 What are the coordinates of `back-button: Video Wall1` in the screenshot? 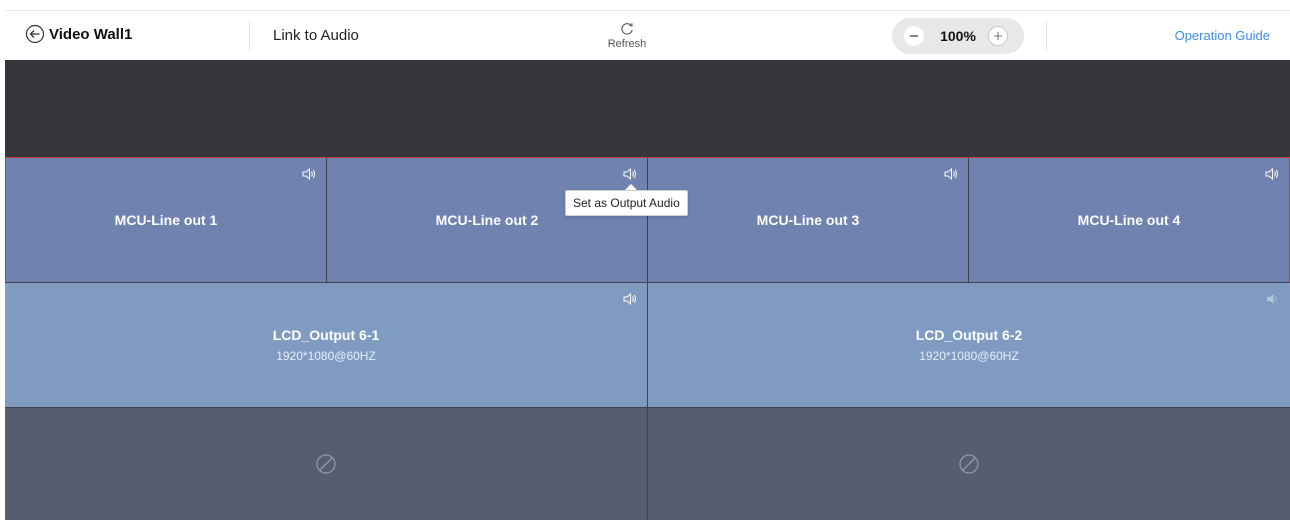 It's located at (78, 34).